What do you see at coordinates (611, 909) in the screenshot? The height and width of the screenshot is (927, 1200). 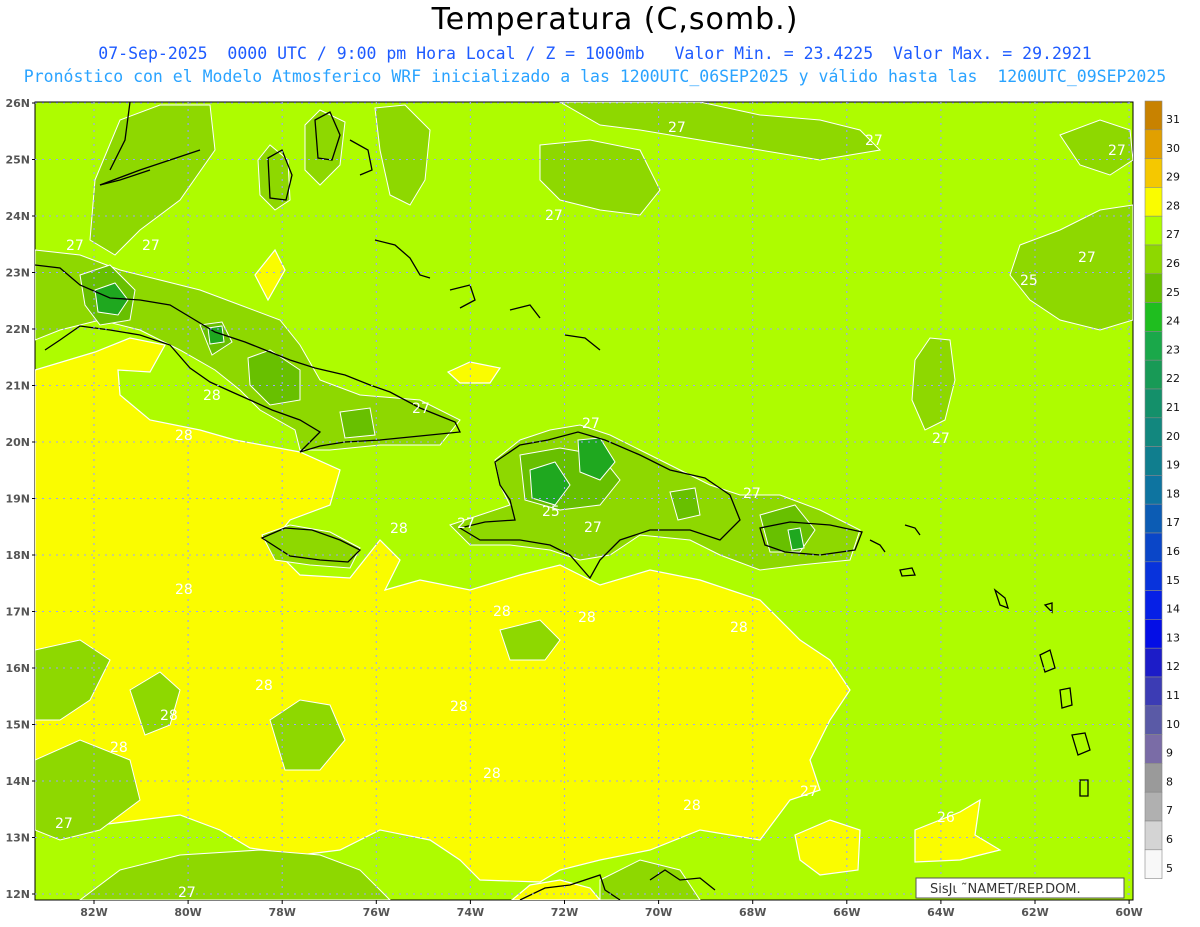 I see `longitude-labels: 82W 80W 78W 76W 74W 72W 70W 68W 66W 64W 62W 60W` at bounding box center [611, 909].